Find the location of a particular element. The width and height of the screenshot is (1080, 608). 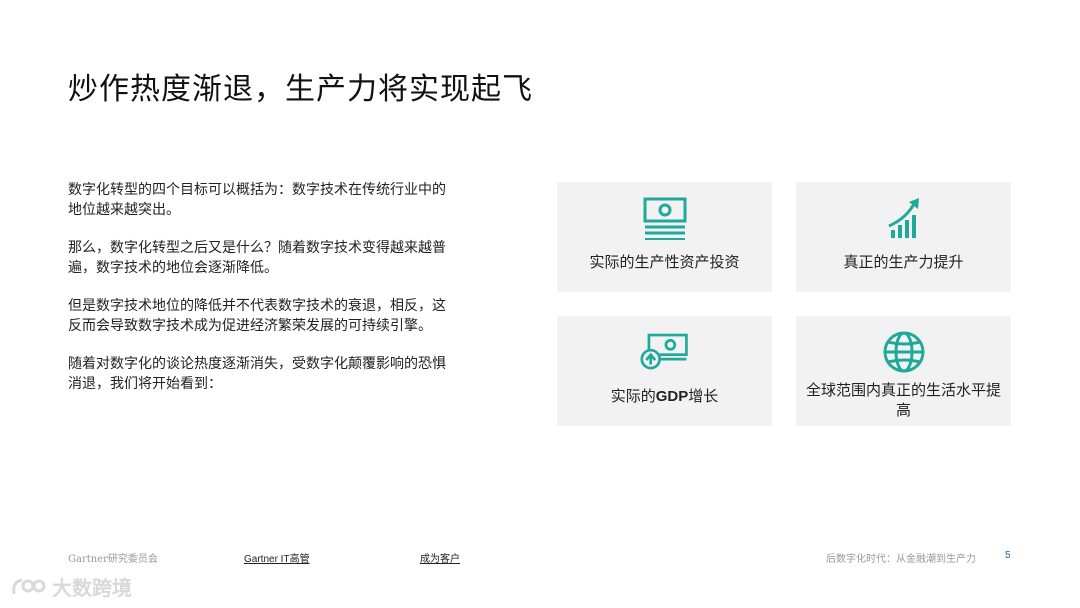

card-productivity-gain: 真正的生产力提升 is located at coordinates (903, 237).